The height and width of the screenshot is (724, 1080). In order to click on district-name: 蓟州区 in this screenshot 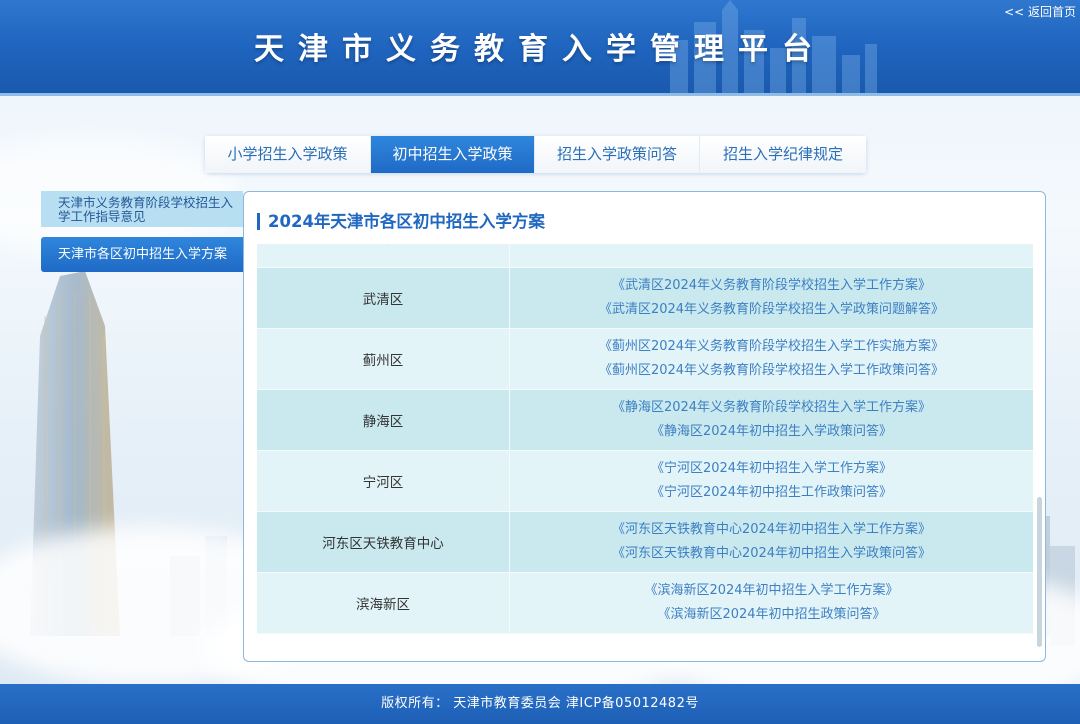, I will do `click(383, 359)`.